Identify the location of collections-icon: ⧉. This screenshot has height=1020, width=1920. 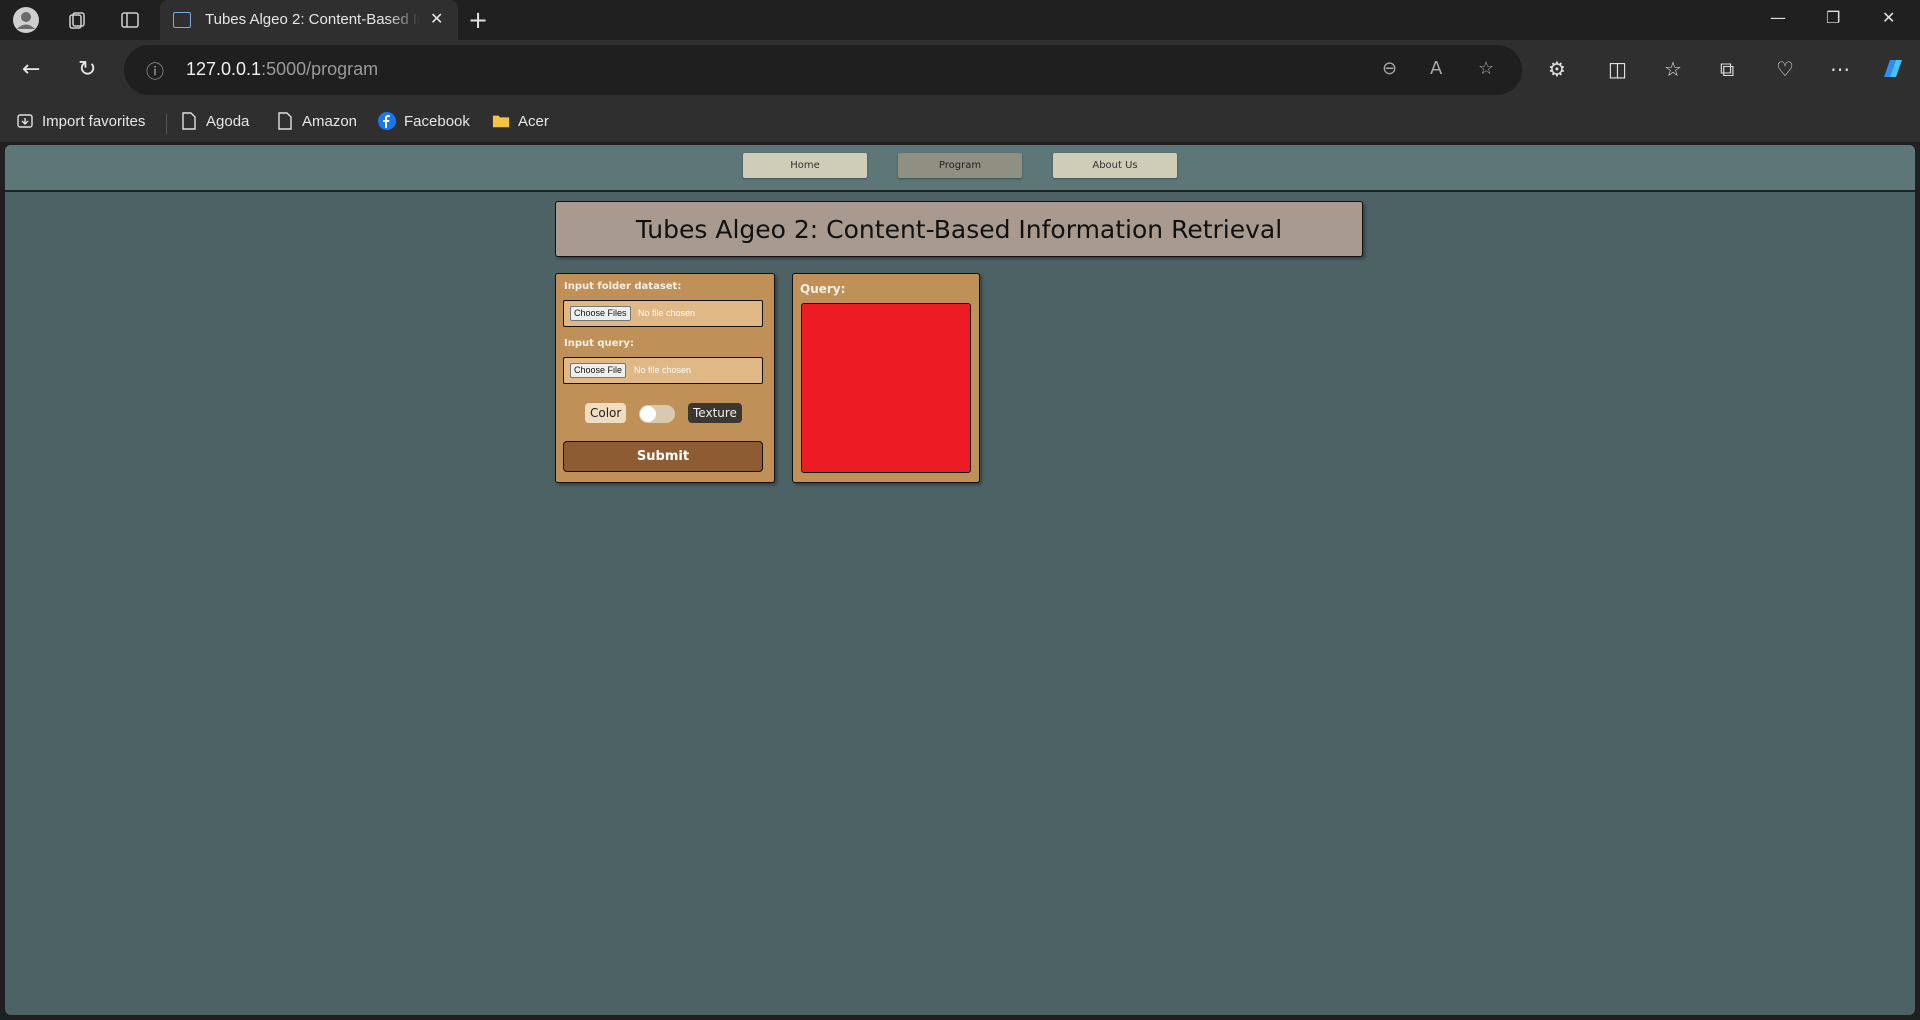
(1727, 69).